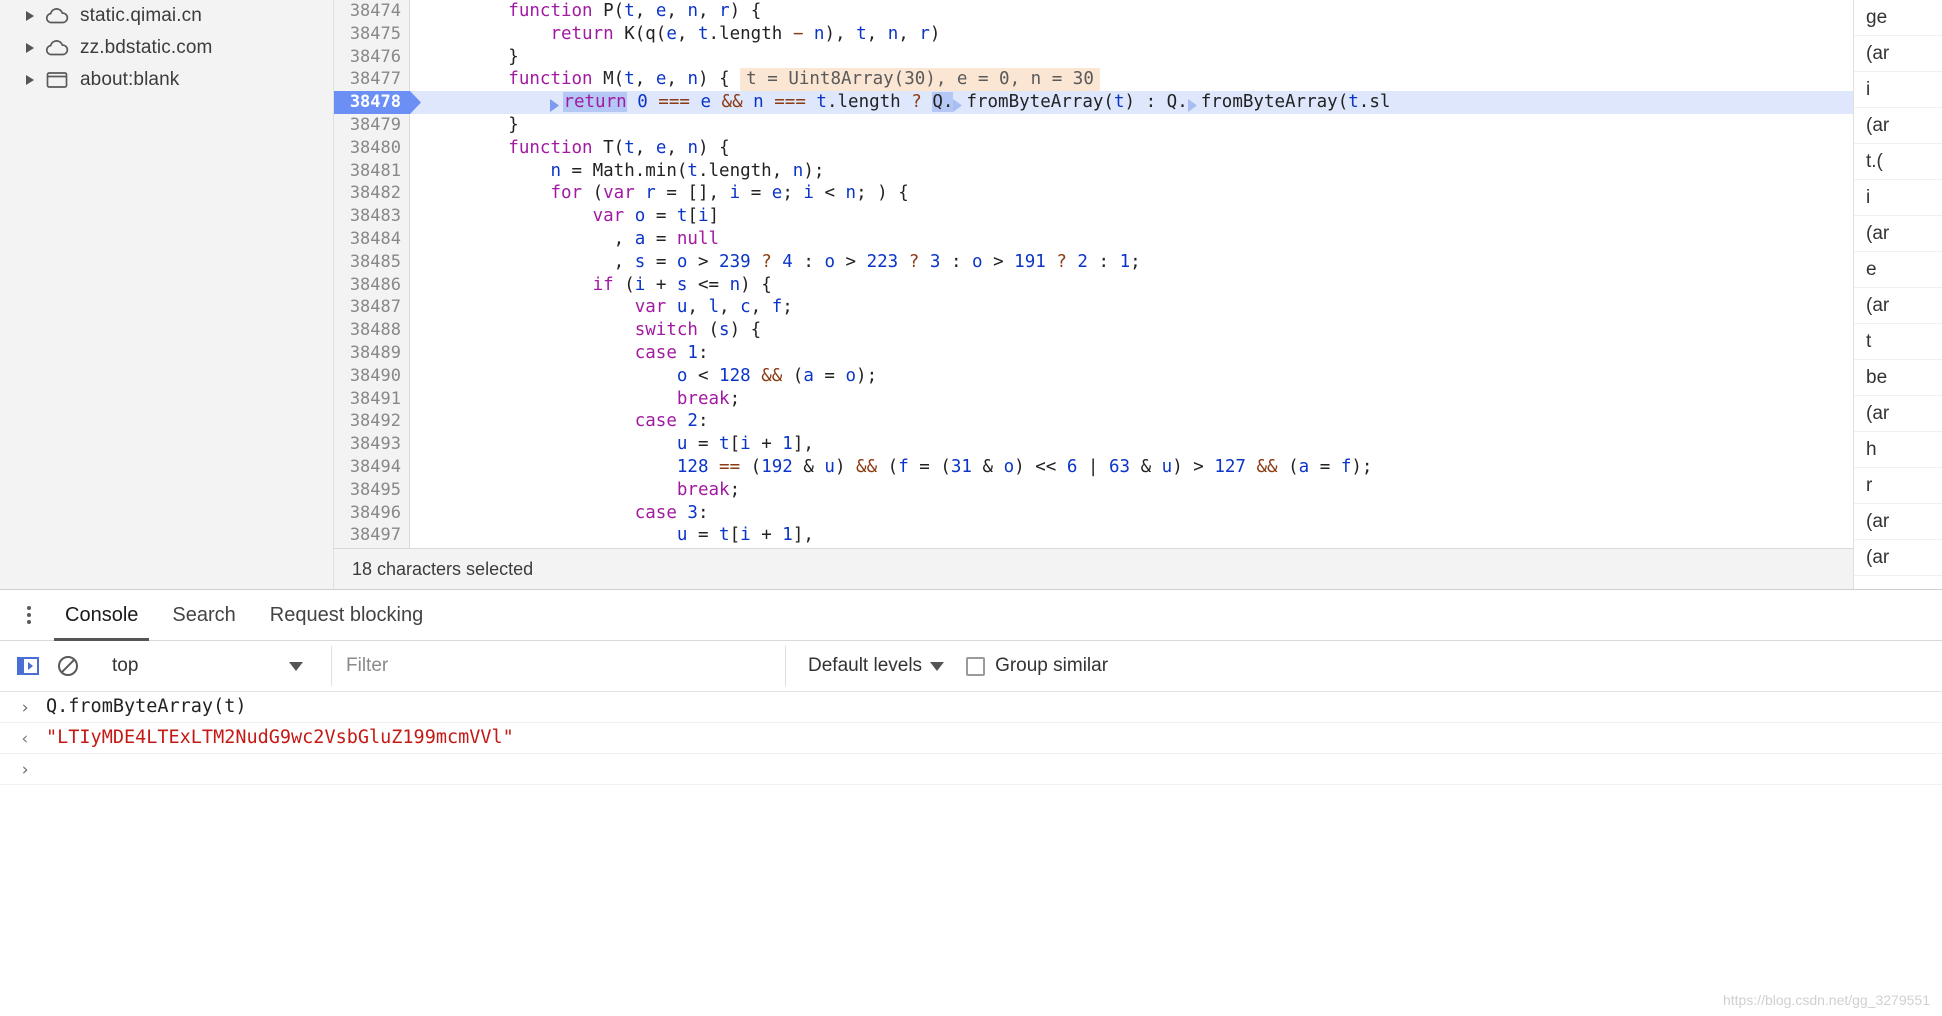  Describe the element at coordinates (146, 706) in the screenshot. I see `console-message-text: Q.fromByteArray(t)` at that location.